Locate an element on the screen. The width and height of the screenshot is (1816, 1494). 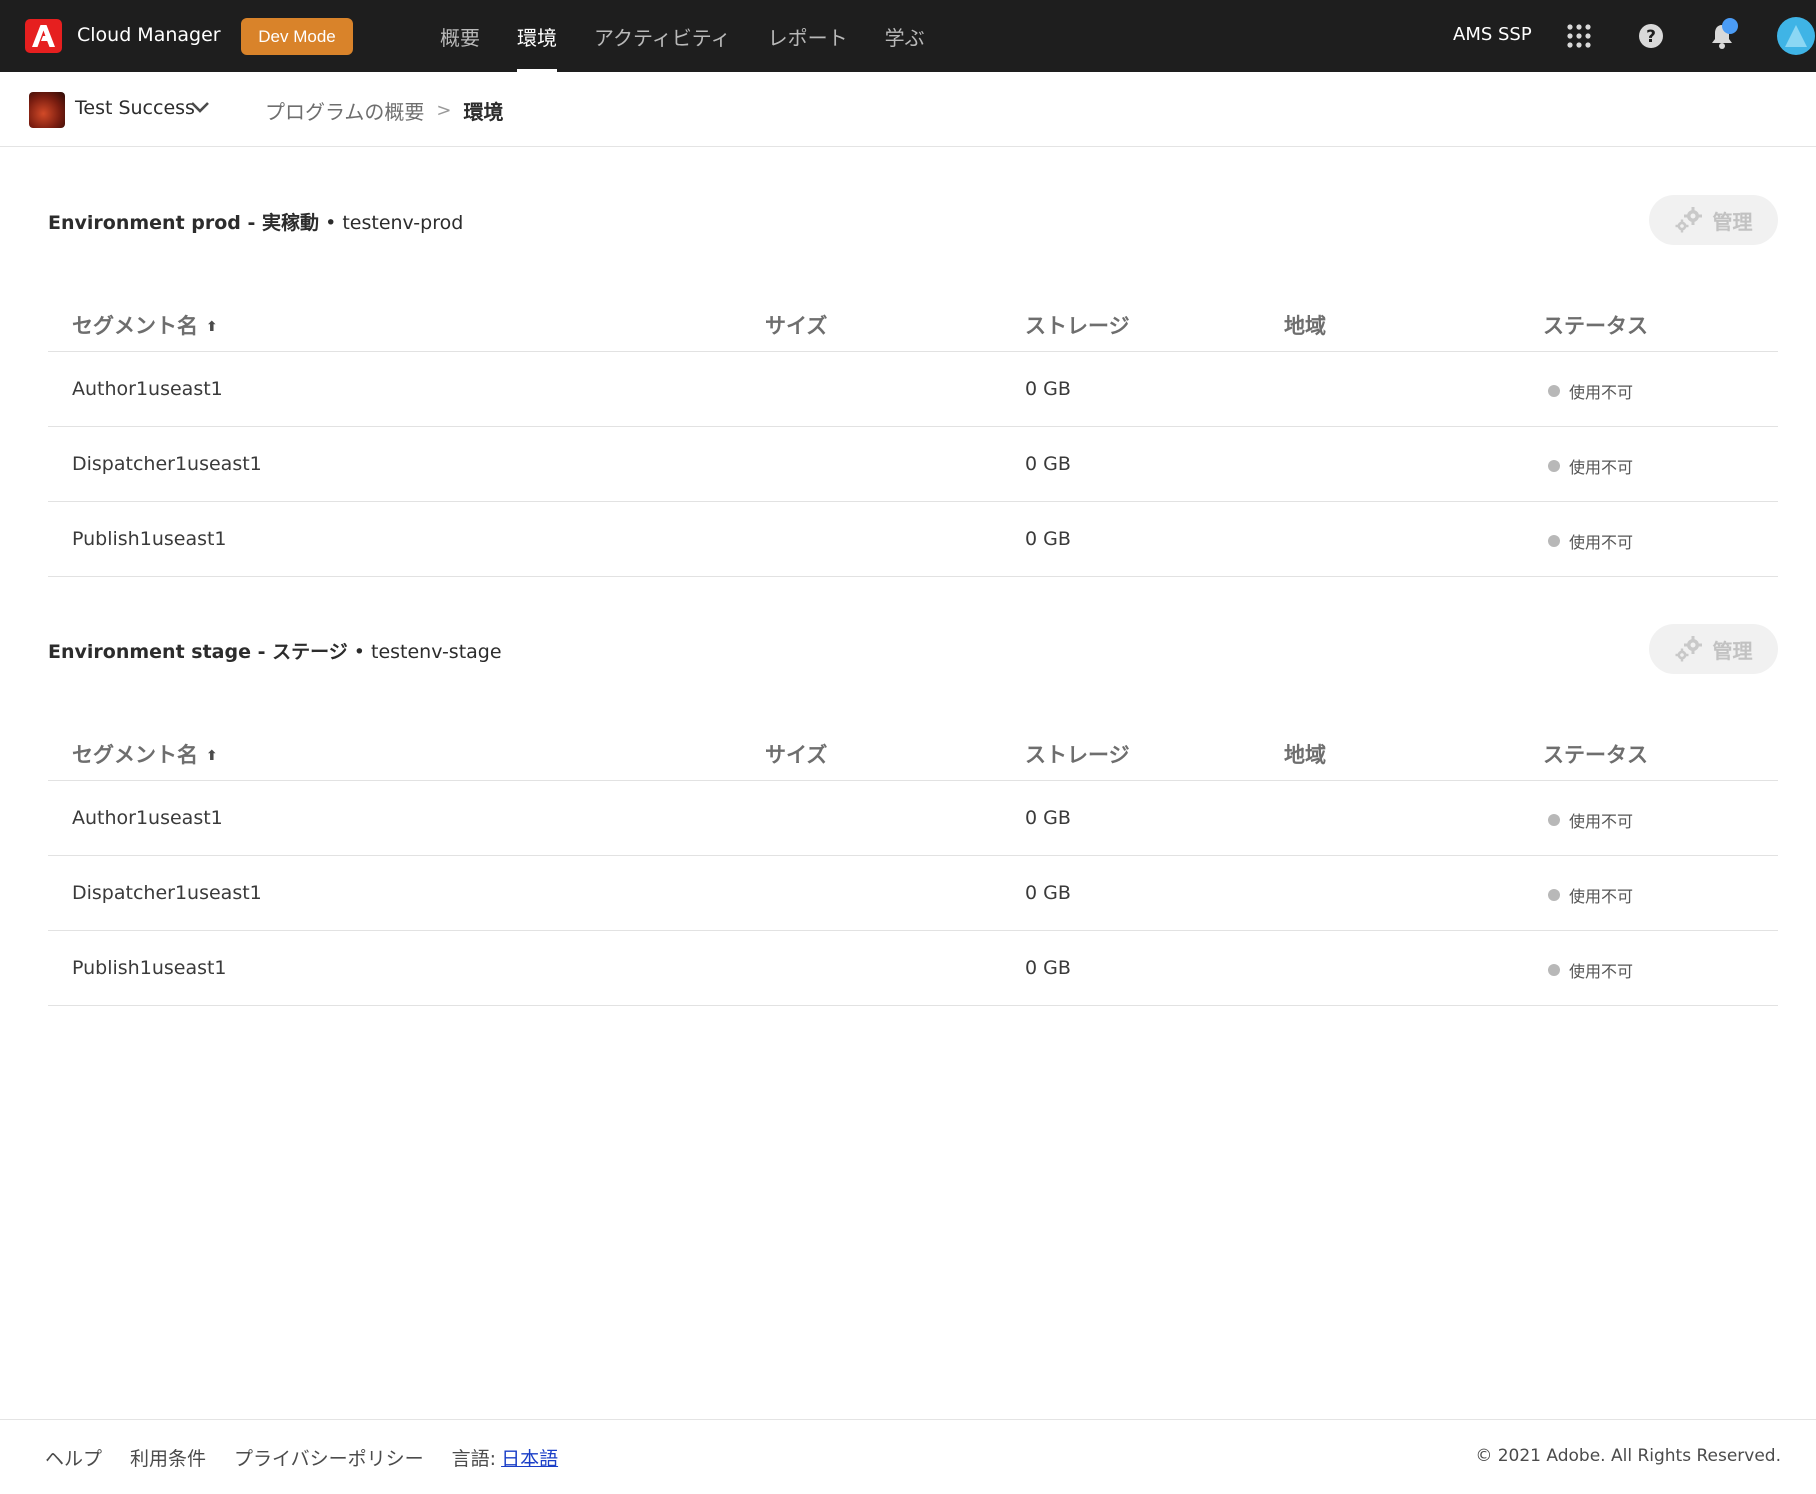
footer-link-help: ヘルプ is located at coordinates (73, 1457).